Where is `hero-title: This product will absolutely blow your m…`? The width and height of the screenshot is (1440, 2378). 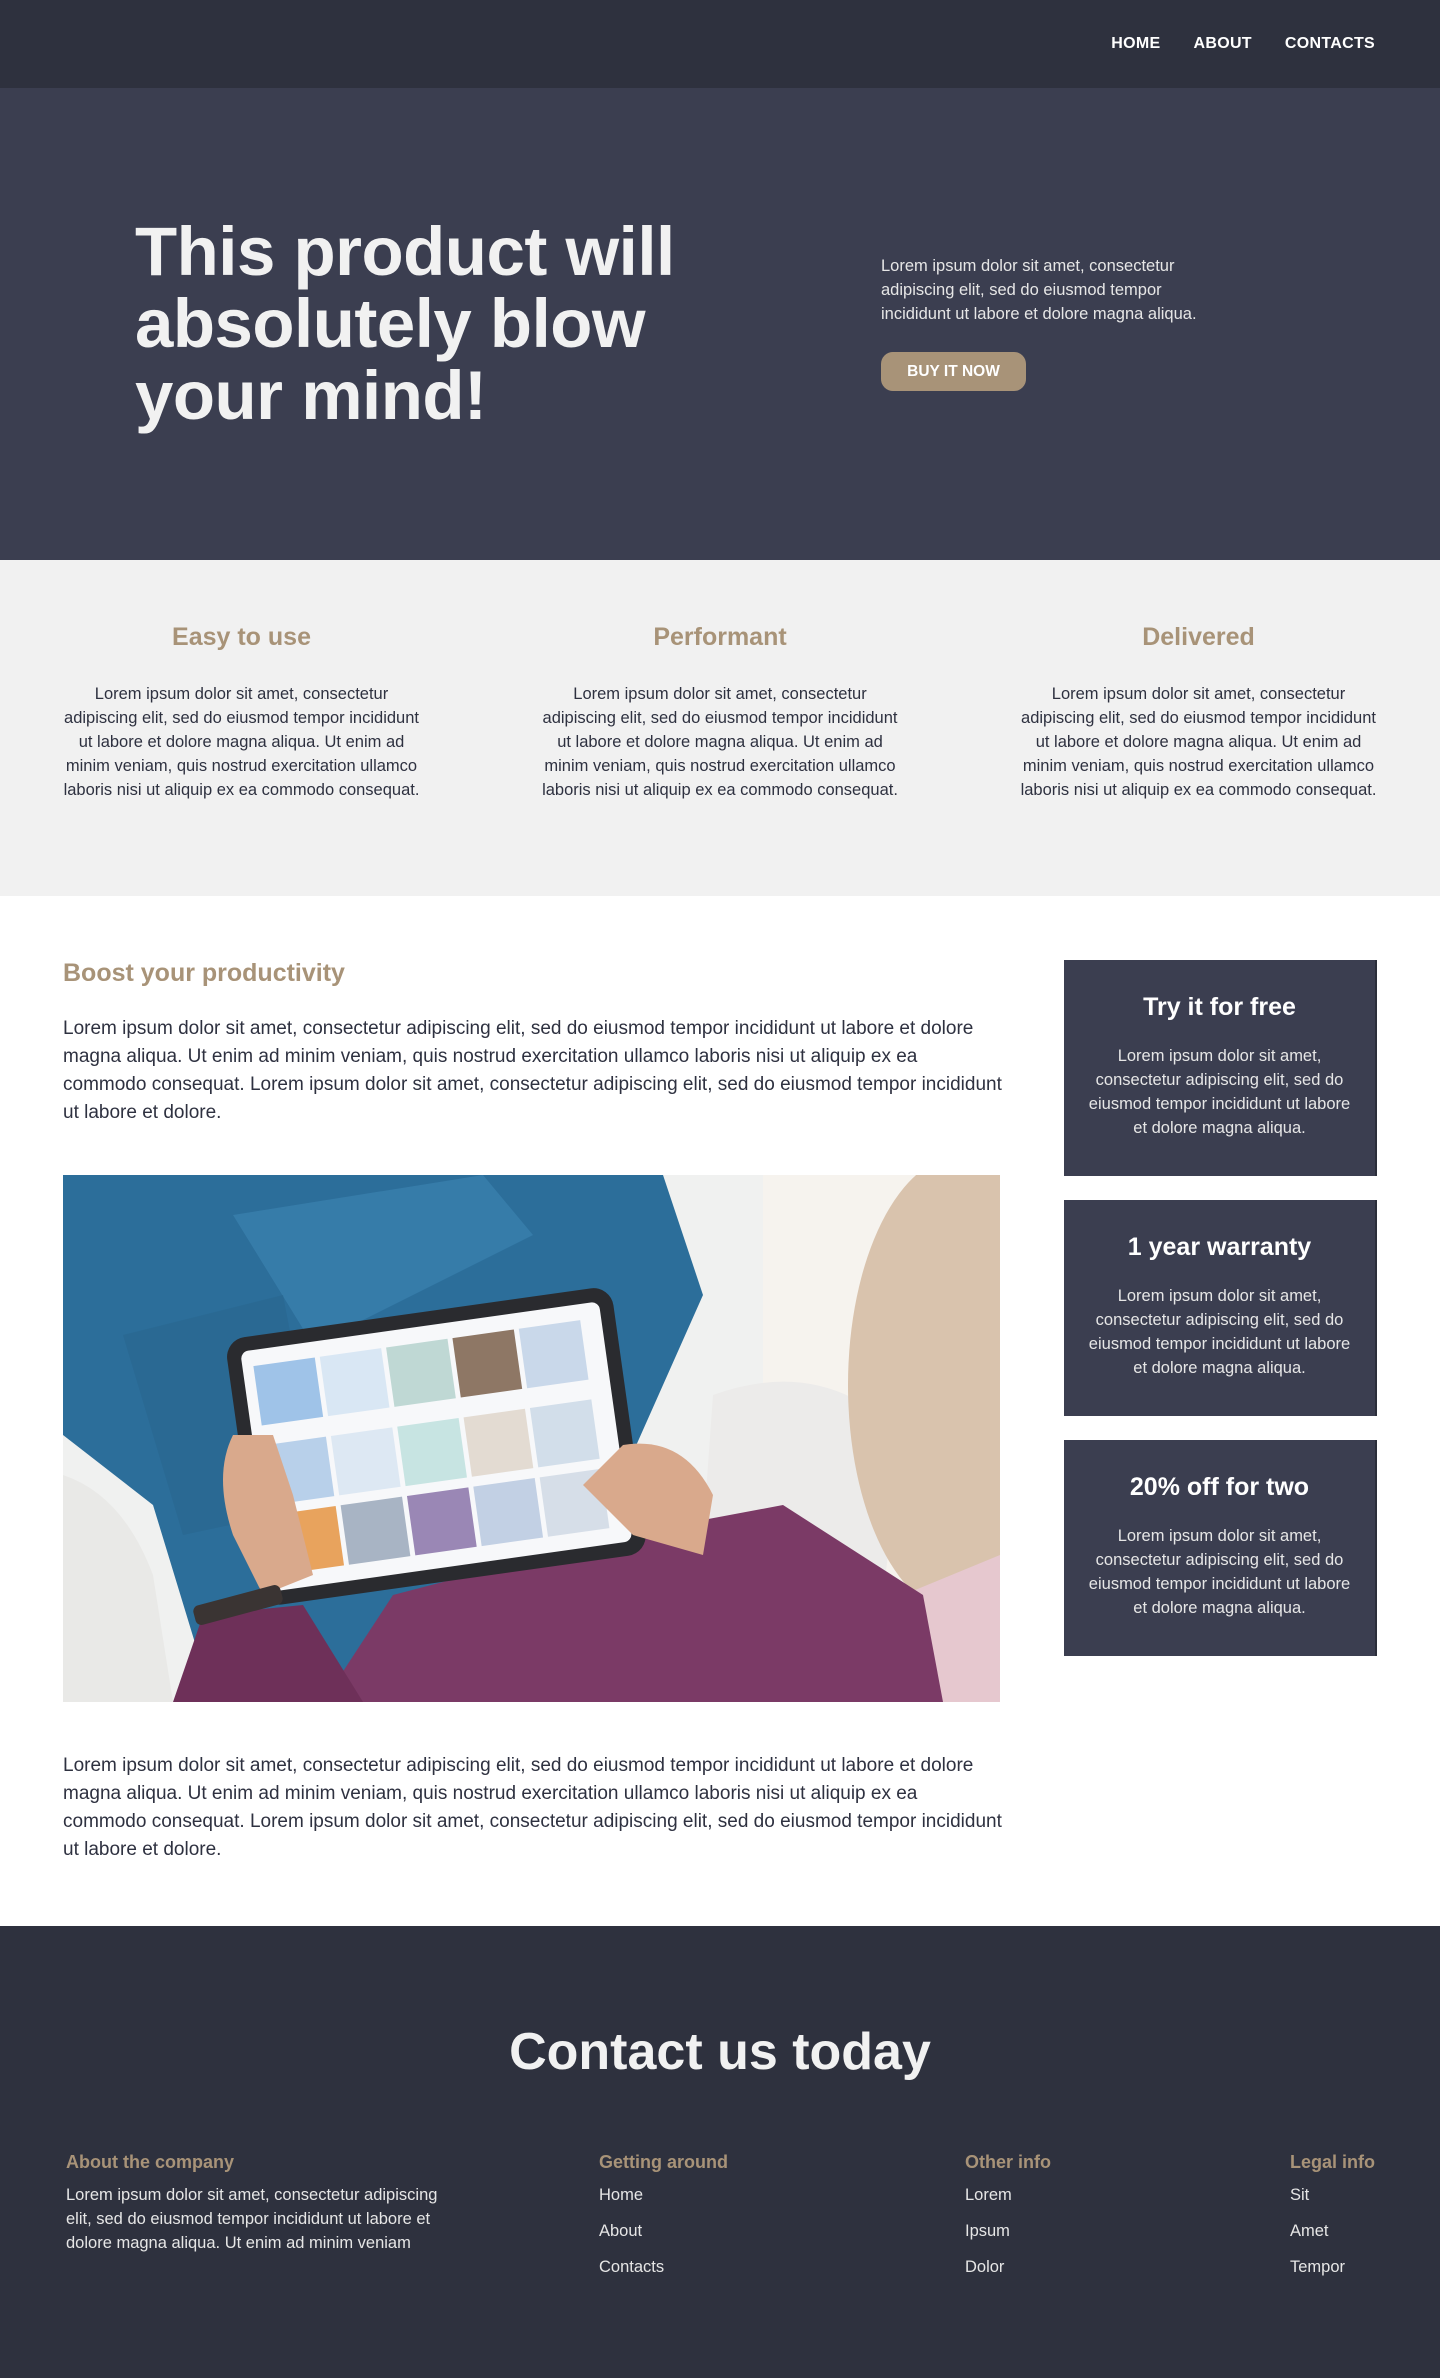
hero-title: This product will absolutely blow your m… is located at coordinates (405, 323).